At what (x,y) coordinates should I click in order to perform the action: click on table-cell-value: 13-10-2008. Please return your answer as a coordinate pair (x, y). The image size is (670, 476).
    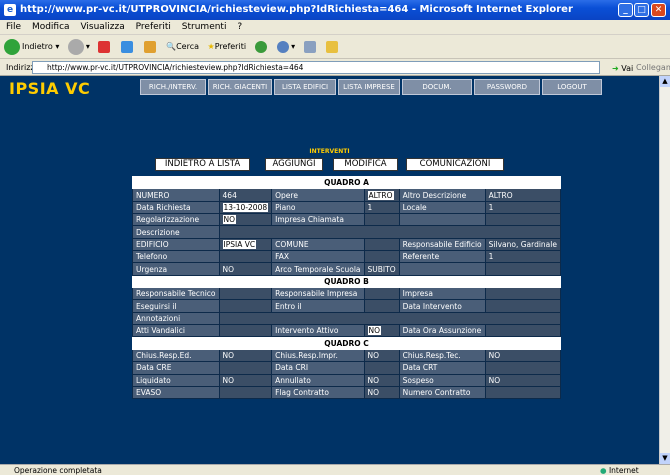
    Looking at the image, I should click on (245, 207).